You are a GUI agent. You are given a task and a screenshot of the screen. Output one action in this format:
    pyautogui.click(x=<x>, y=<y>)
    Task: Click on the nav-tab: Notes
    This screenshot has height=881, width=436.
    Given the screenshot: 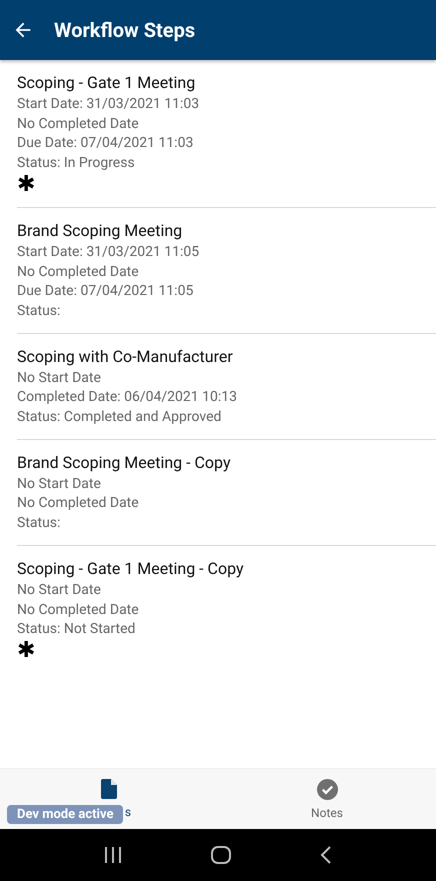 What is the action you would take?
    pyautogui.click(x=327, y=799)
    